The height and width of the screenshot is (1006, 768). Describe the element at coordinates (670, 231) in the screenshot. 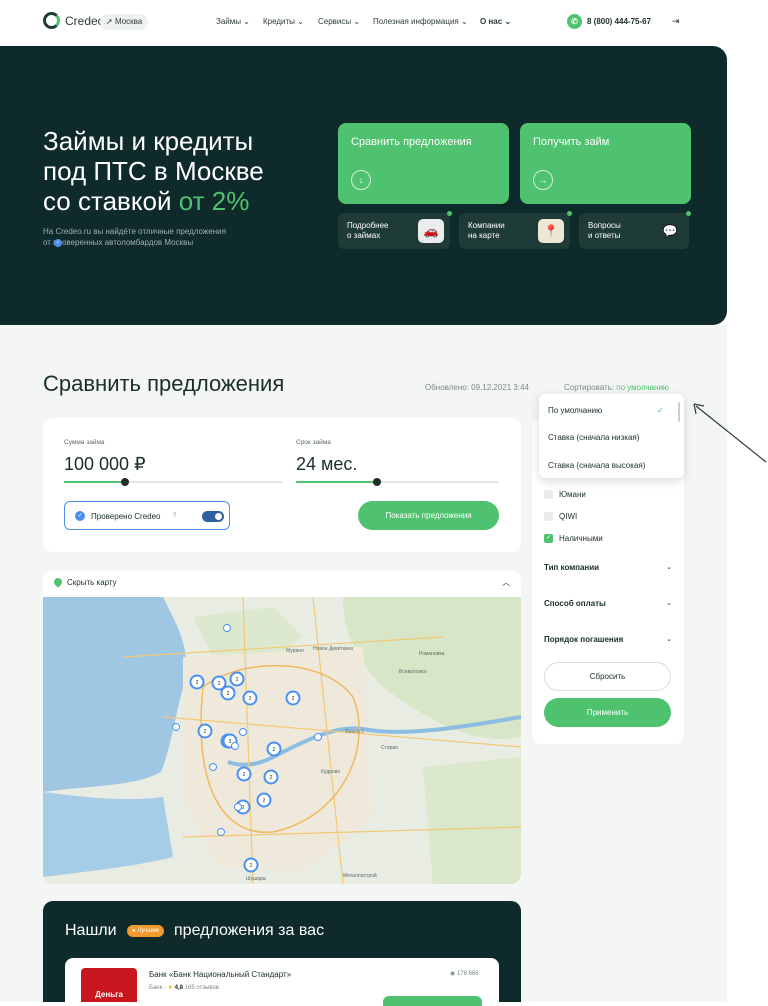

I see `chat-bubble-icon: 💬` at that location.